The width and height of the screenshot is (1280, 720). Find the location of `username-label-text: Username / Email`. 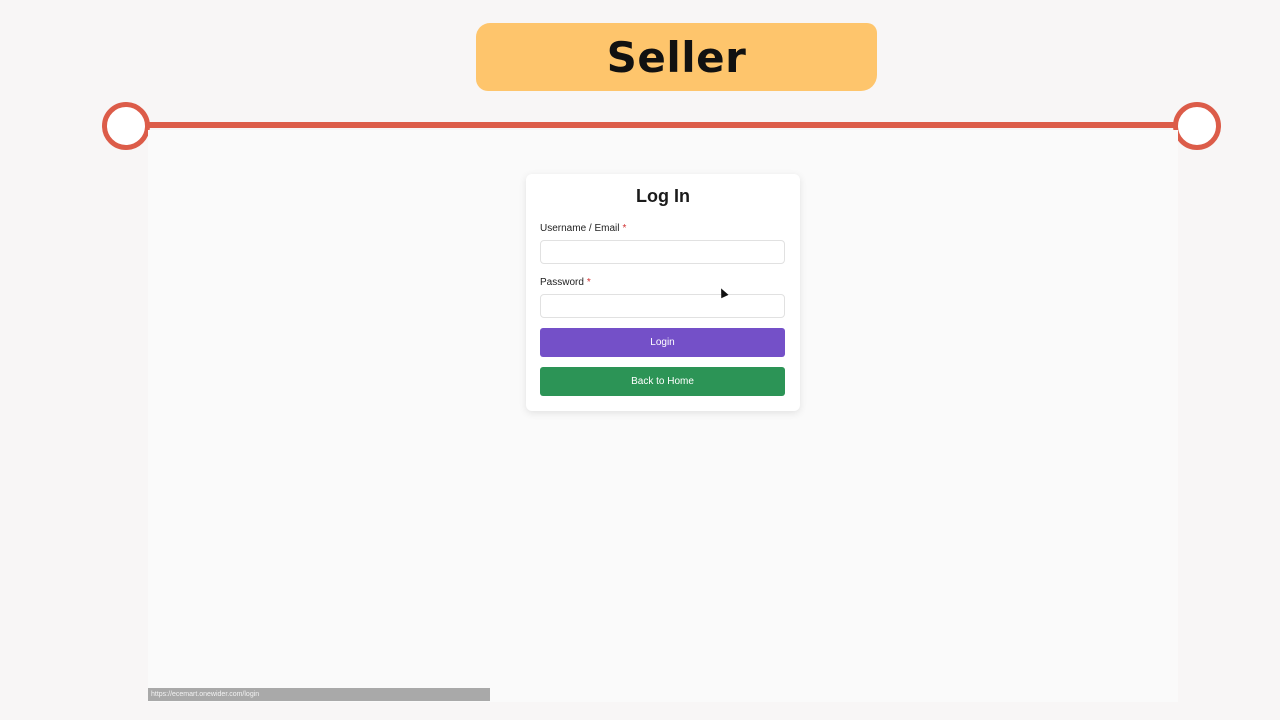

username-label-text: Username / Email is located at coordinates (580, 228).